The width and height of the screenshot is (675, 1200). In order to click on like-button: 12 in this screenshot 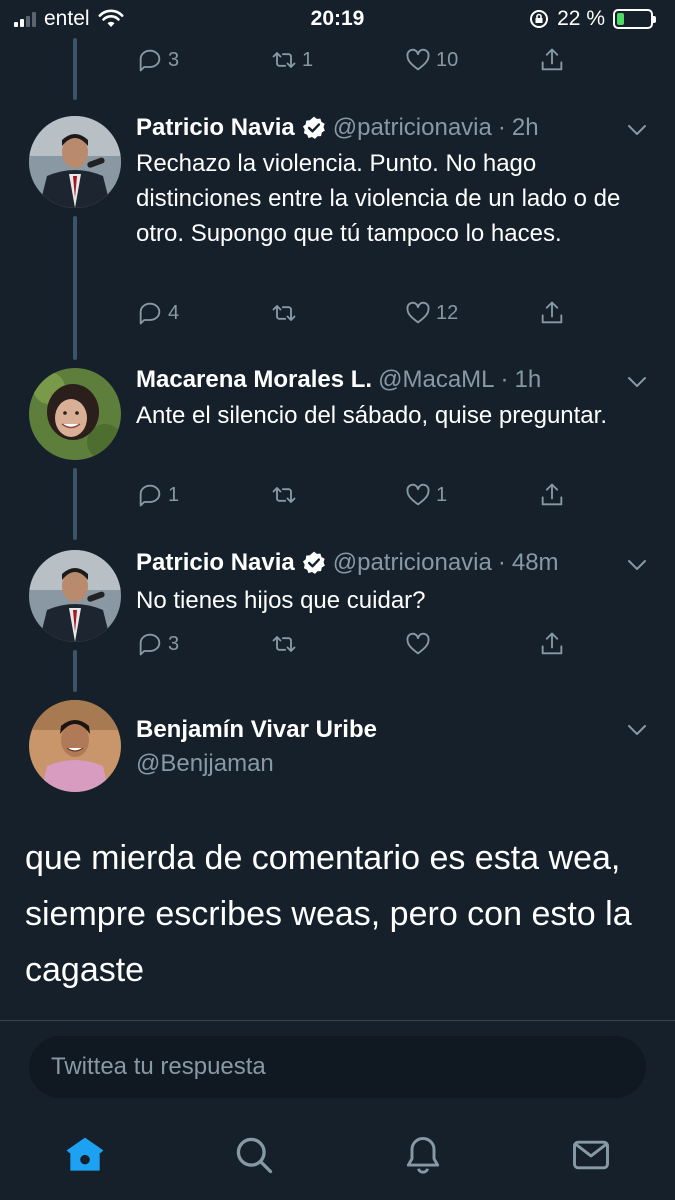, I will do `click(431, 313)`.